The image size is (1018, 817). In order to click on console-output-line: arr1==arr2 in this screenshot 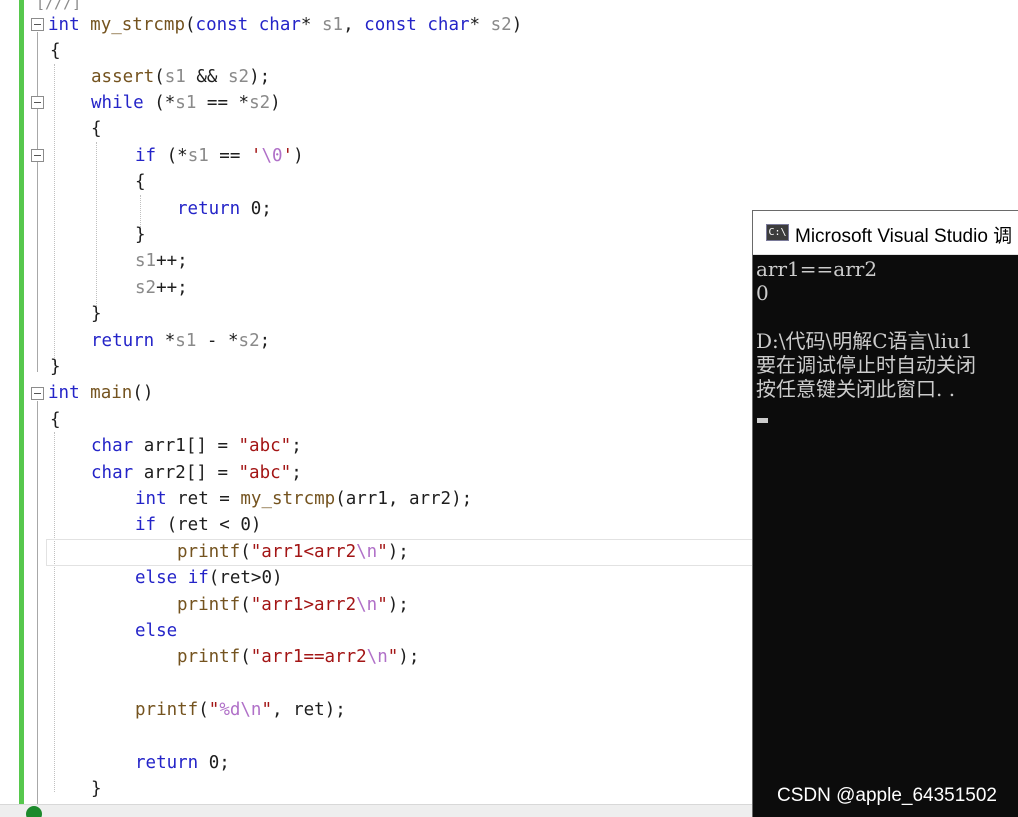, I will do `click(817, 269)`.